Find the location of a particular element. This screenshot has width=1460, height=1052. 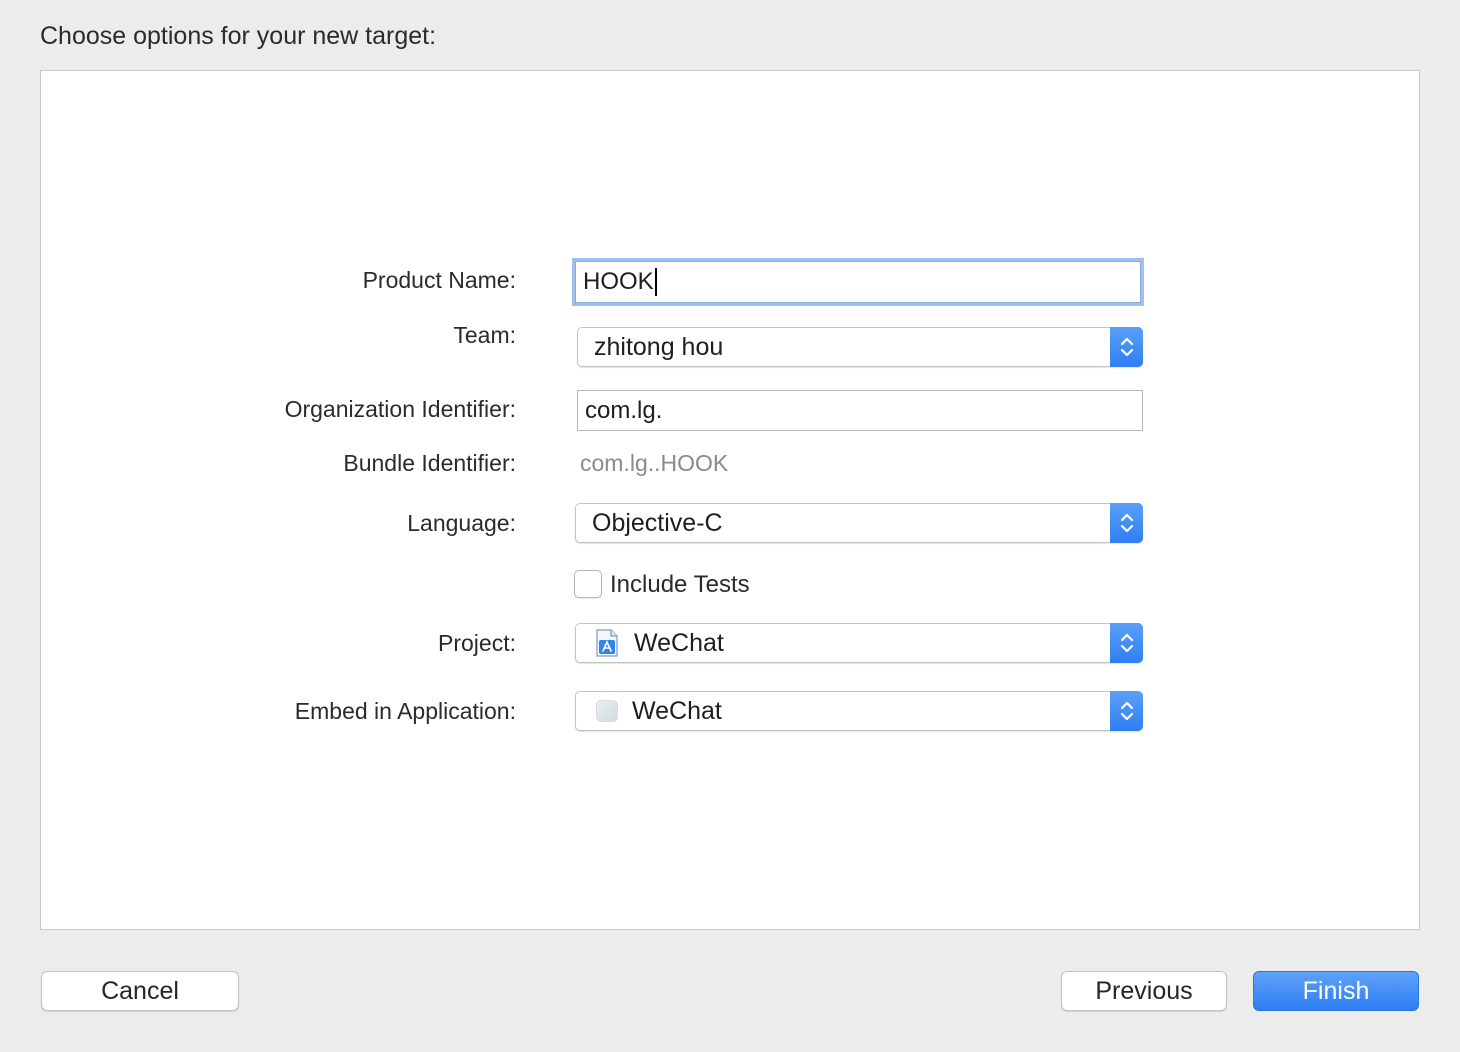

include-tests-label: Include Tests is located at coordinates (680, 584).